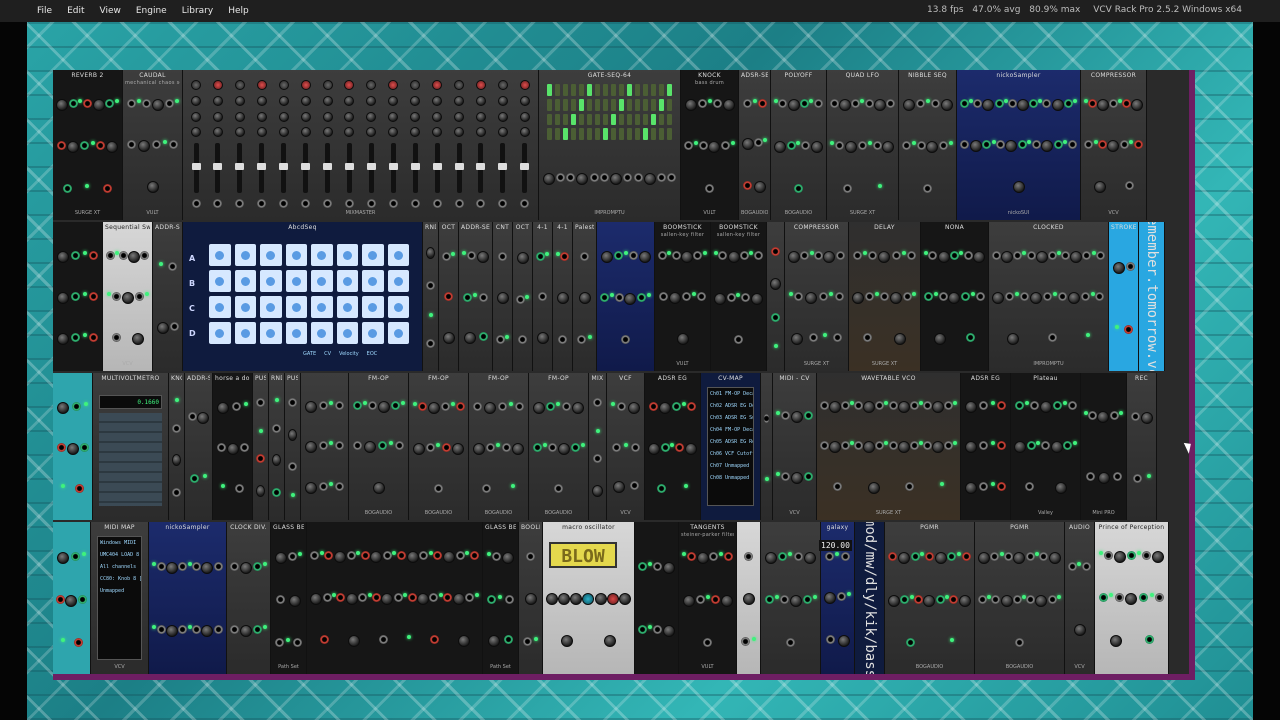 The width and height of the screenshot is (1280, 720). I want to click on module-panel: GATE-SEQ-64 IMPROMPTU, so click(610, 145).